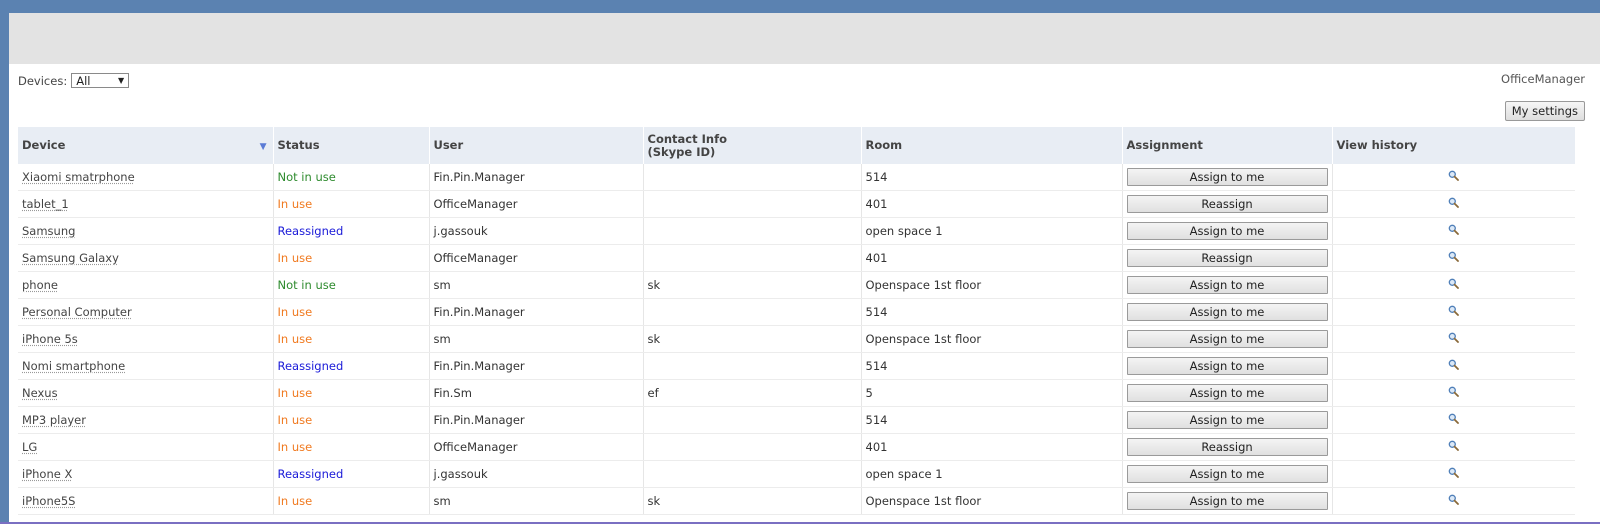 This screenshot has width=1600, height=524. What do you see at coordinates (146, 312) in the screenshot?
I see `device-cell: Personal Computer` at bounding box center [146, 312].